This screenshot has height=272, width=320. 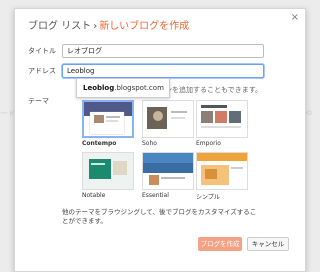 What do you see at coordinates (163, 51) in the screenshot?
I see `title-field: レオブログ` at bounding box center [163, 51].